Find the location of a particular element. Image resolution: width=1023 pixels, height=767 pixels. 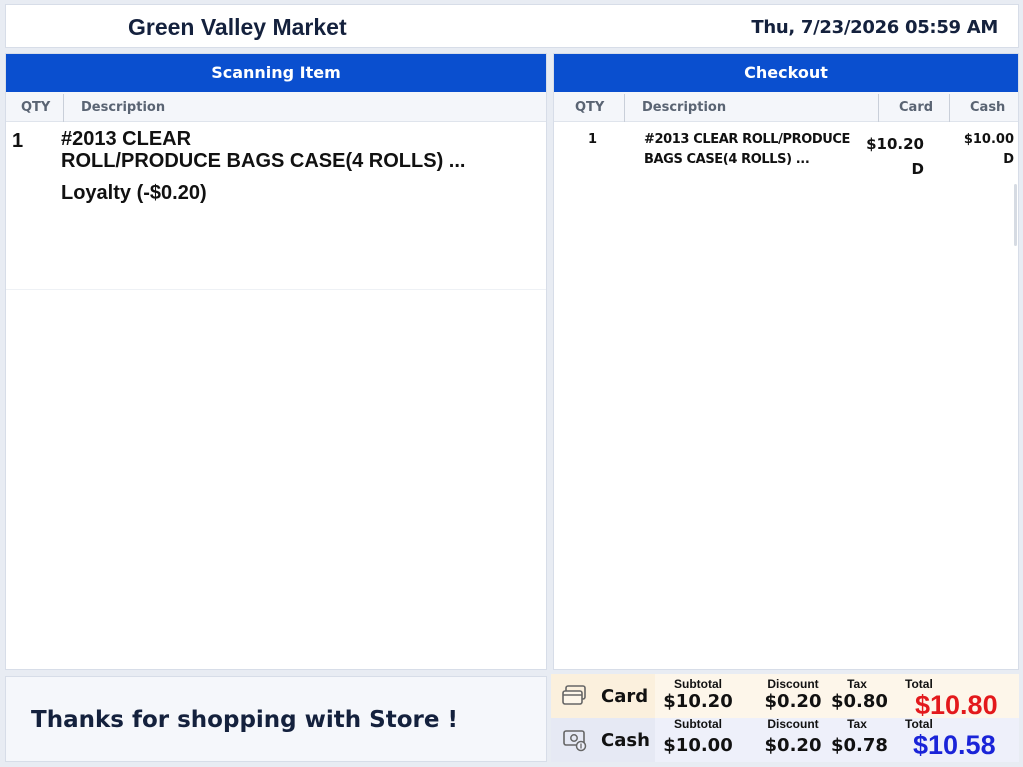

scan-item-qty: 1 is located at coordinates (18, 141).